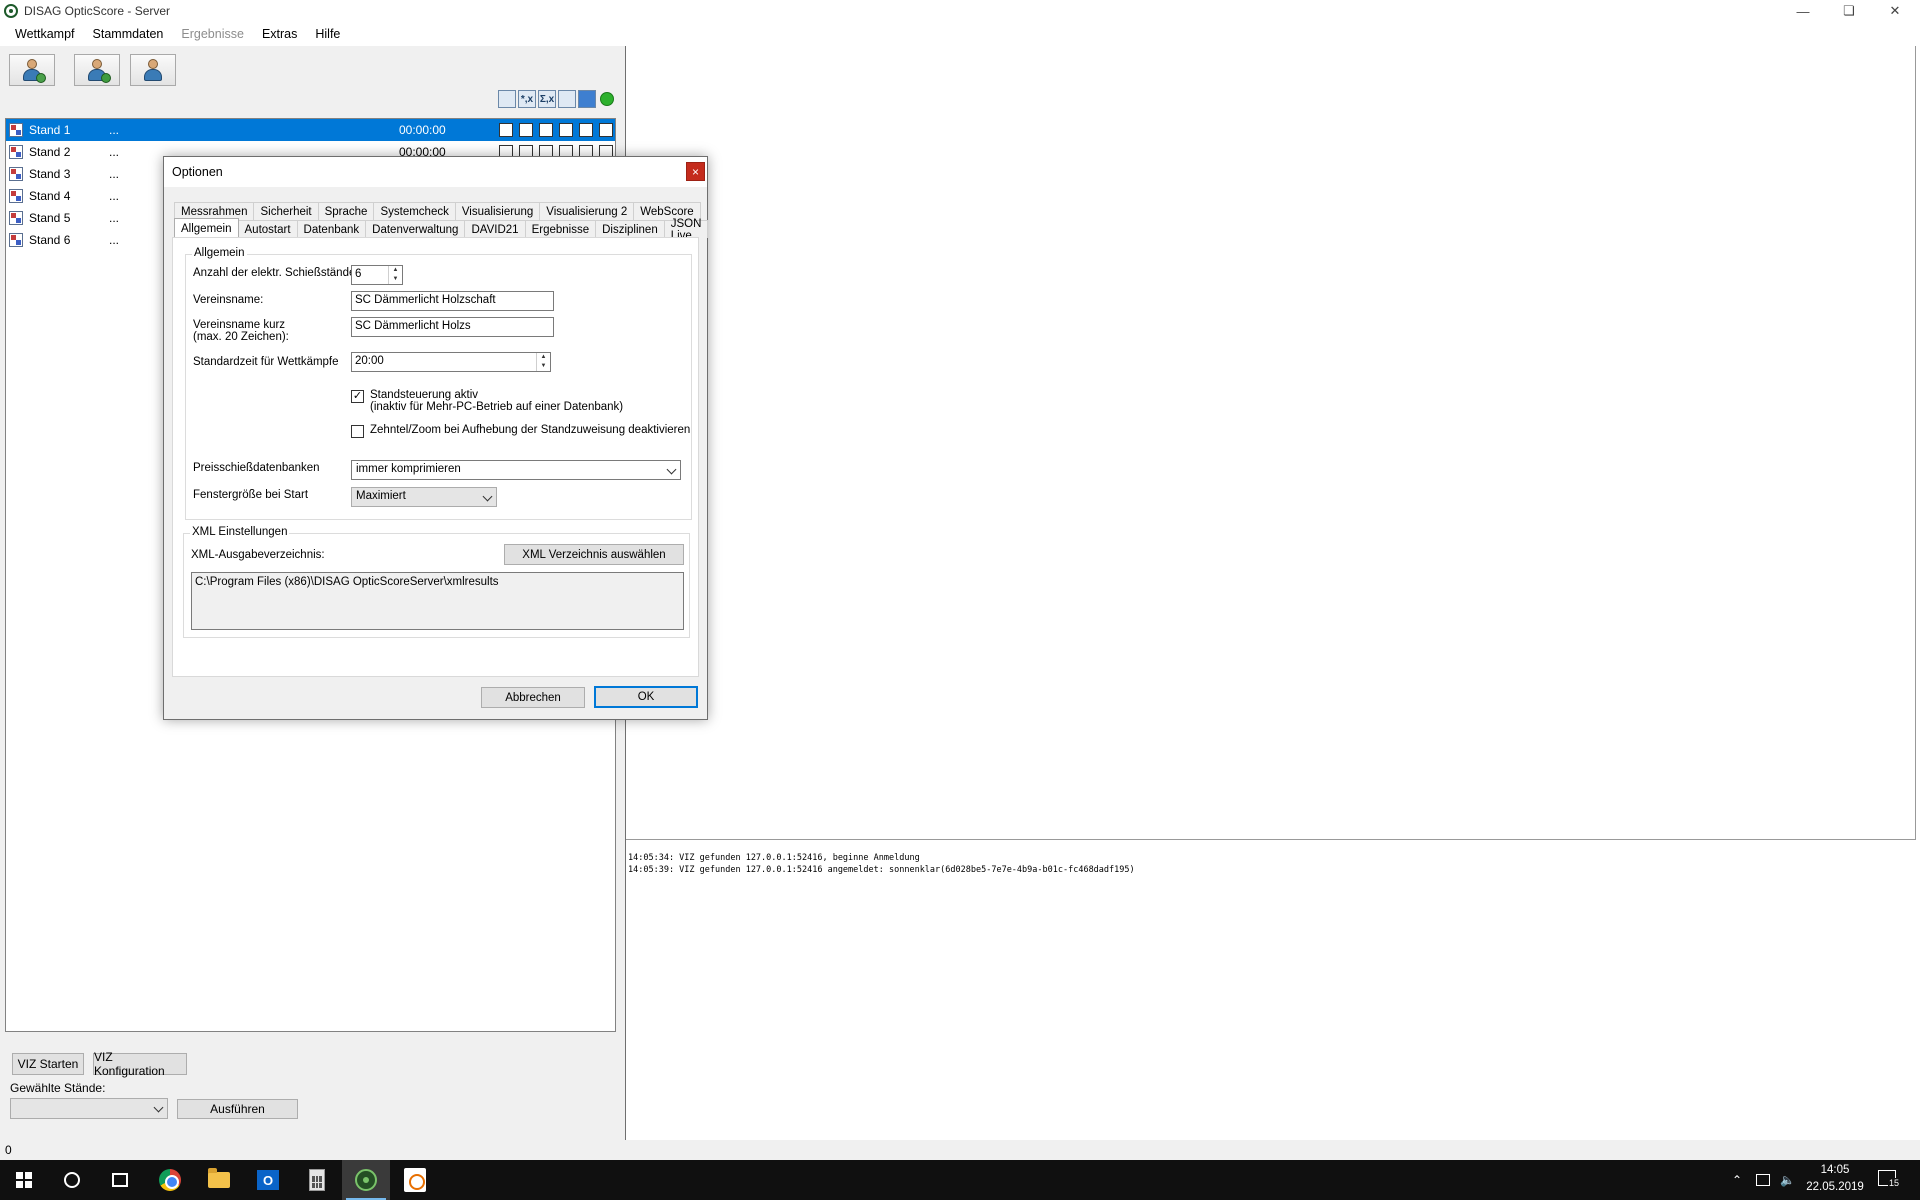 The image size is (1920, 1200). I want to click on club-short-input: SC Dämmerlicht Holzs, so click(452, 327).